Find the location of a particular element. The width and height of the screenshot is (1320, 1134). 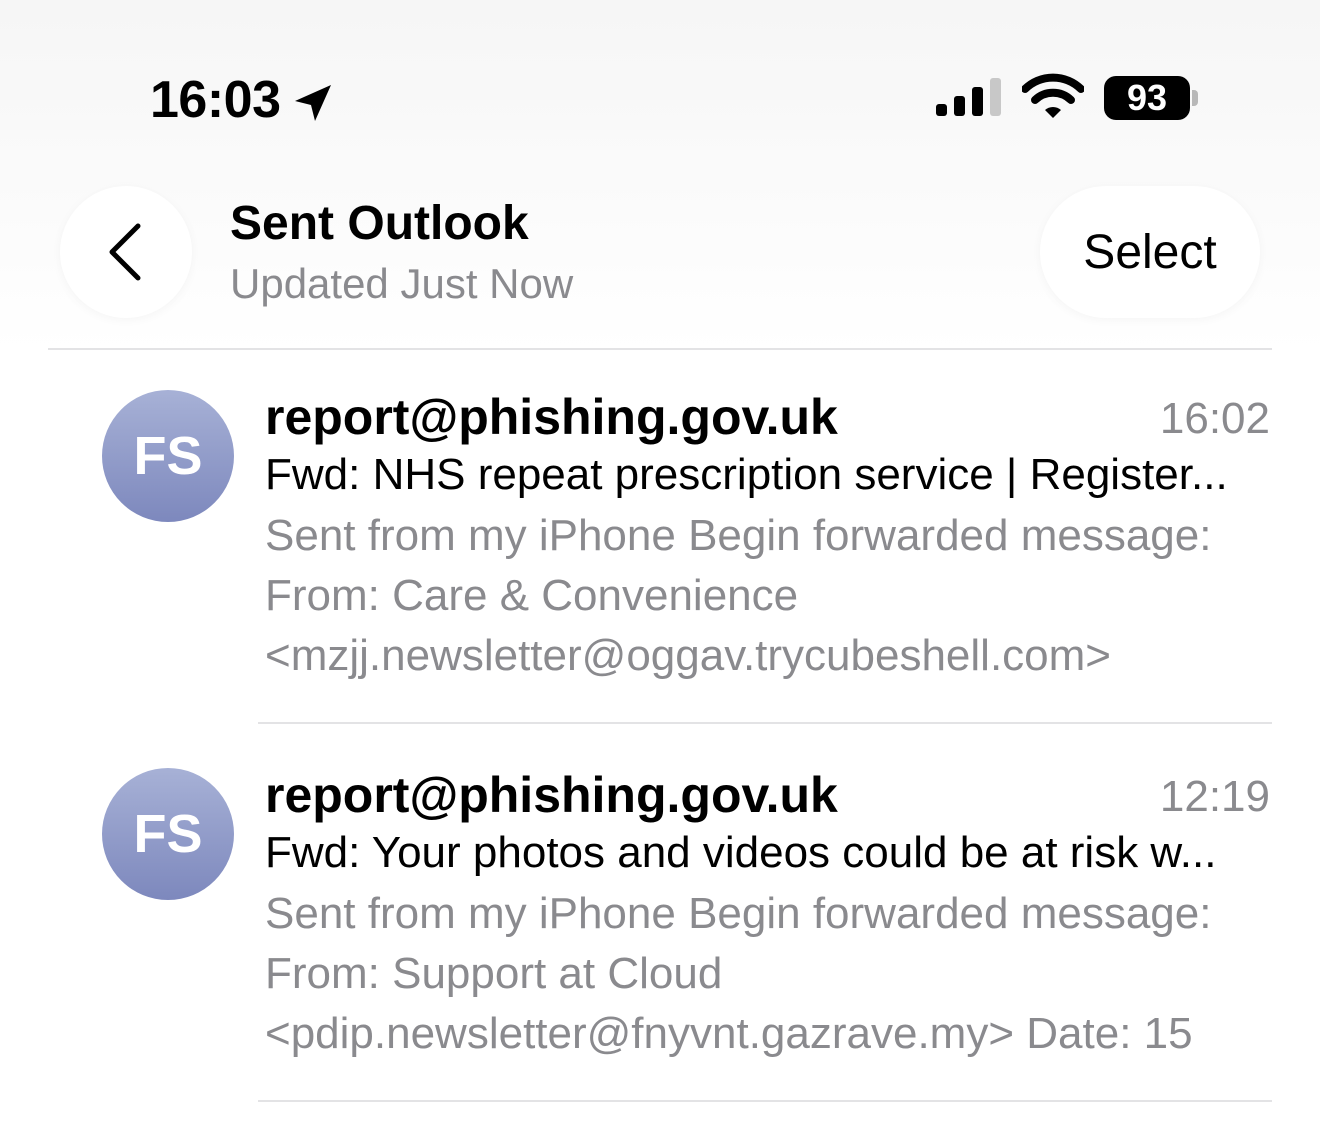

wifi-icon is located at coordinates (1053, 96).